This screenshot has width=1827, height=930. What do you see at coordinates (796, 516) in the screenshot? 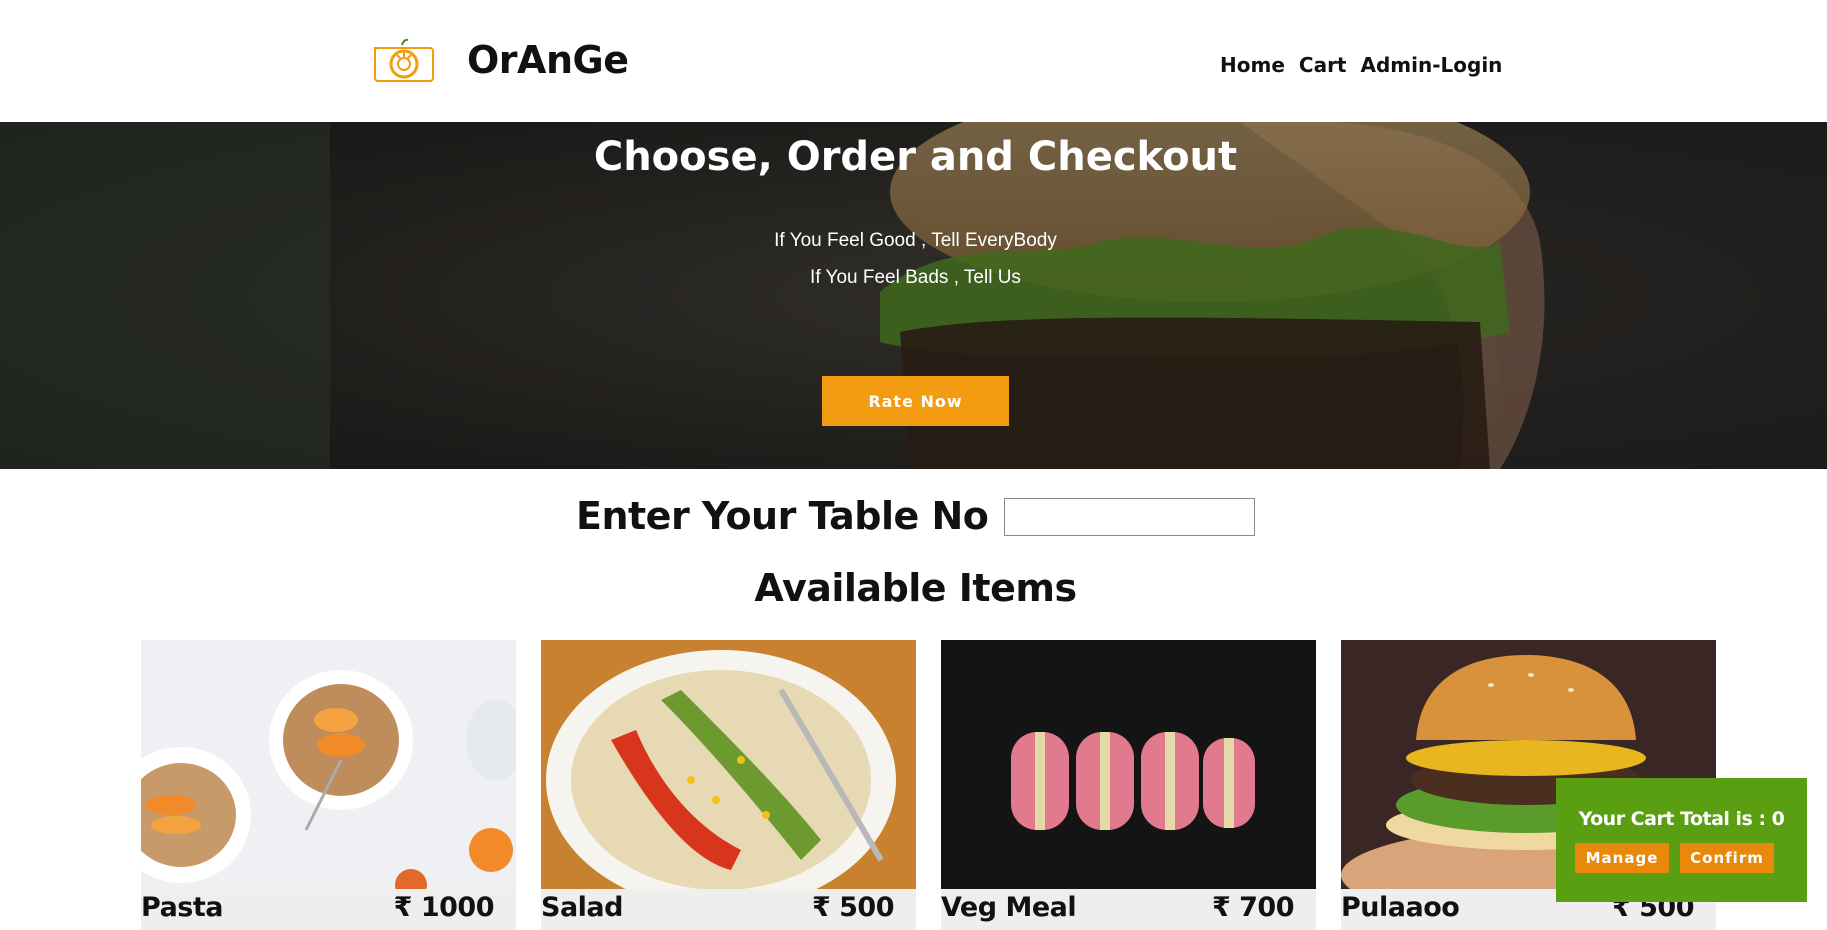
I see `table-number-label: Enter Your Table No :` at bounding box center [796, 516].